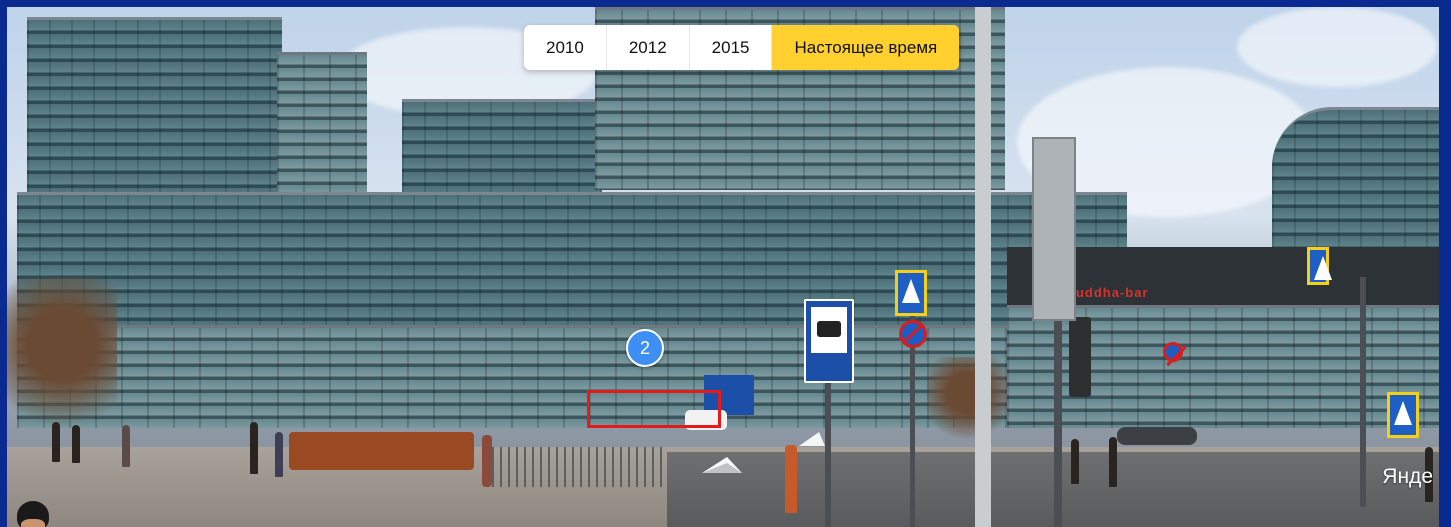  Describe the element at coordinates (1054, 229) in the screenshot. I see `sign-back` at that location.